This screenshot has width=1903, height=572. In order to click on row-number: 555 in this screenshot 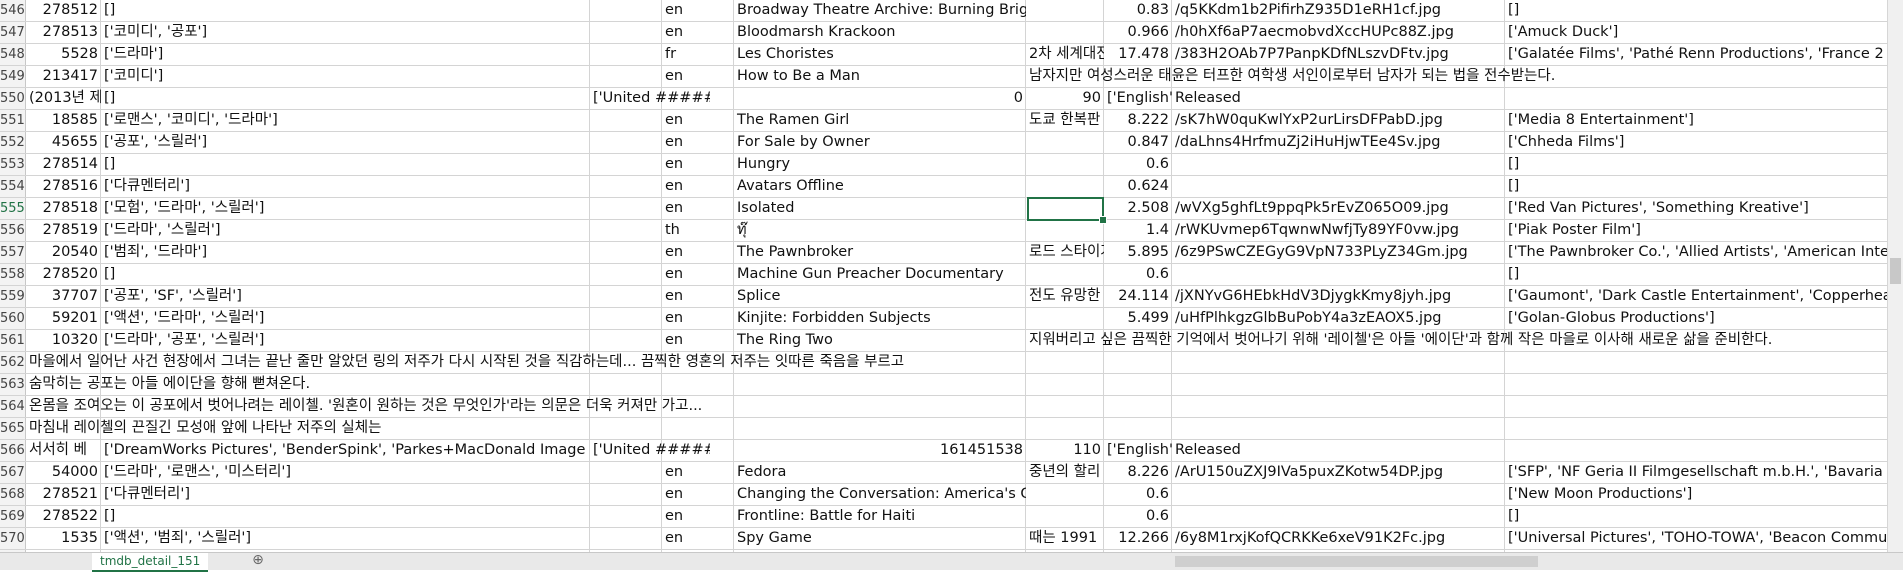, I will do `click(13, 208)`.